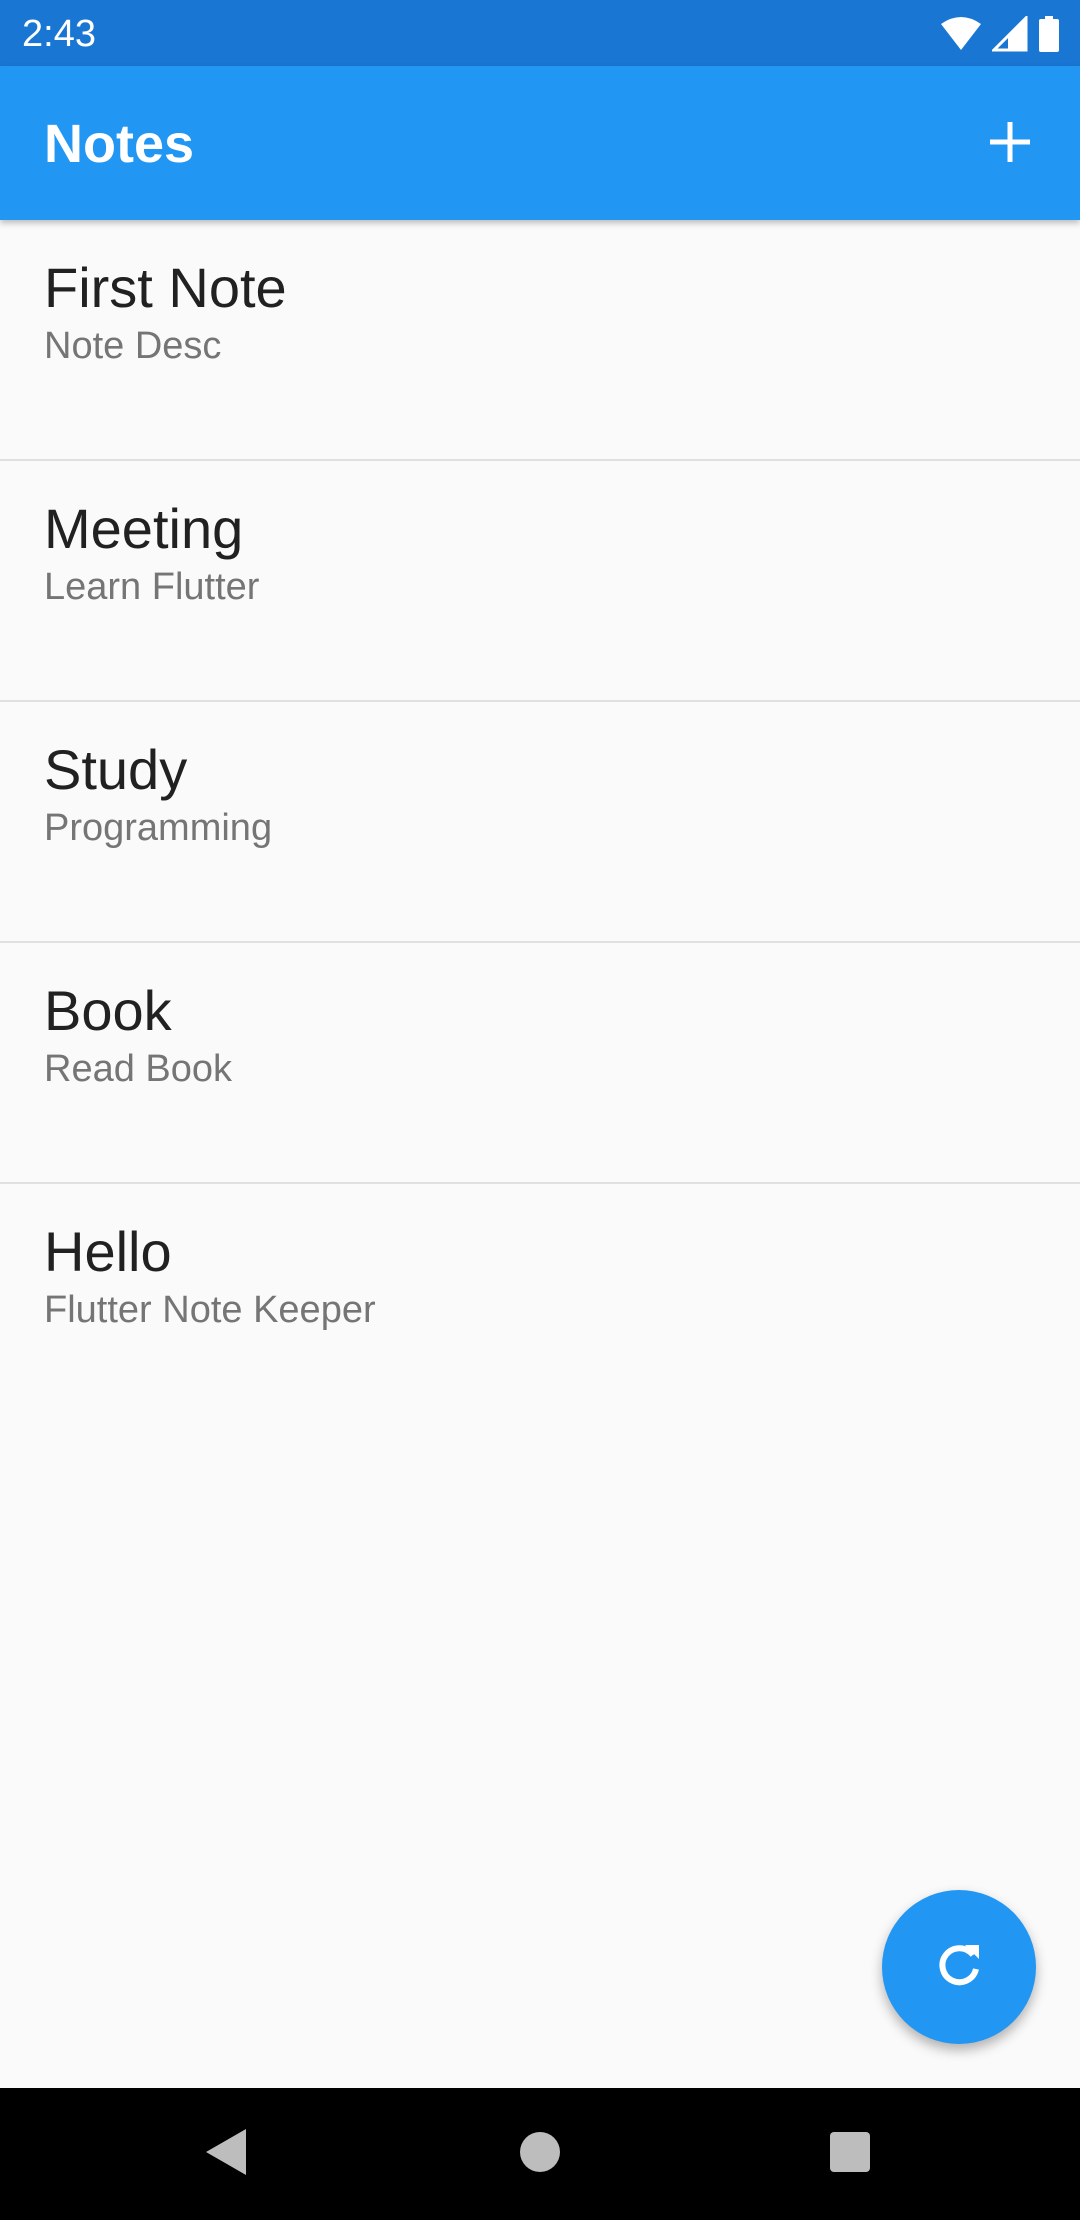 This screenshot has width=1080, height=2220. Describe the element at coordinates (116, 769) in the screenshot. I see `note-title: Study` at that location.